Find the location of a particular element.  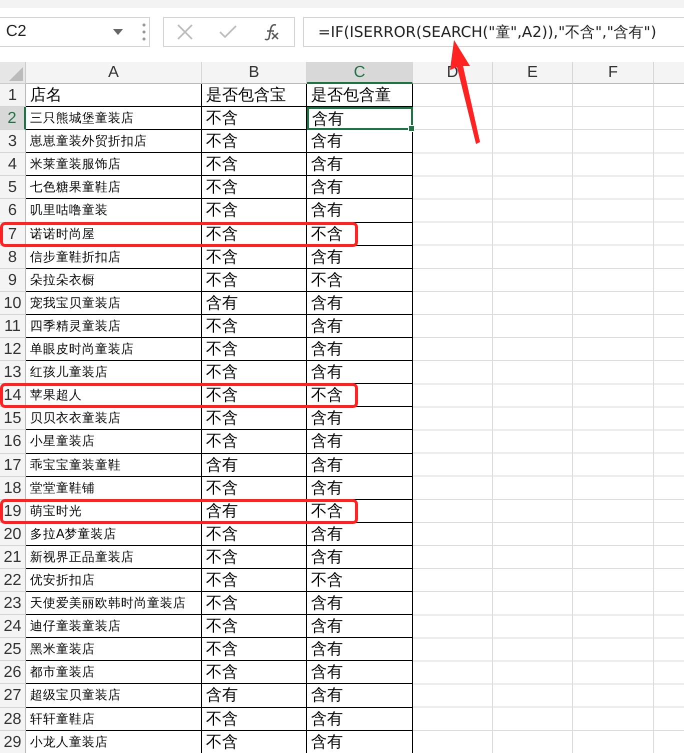

row-header: 15 is located at coordinates (13, 418).